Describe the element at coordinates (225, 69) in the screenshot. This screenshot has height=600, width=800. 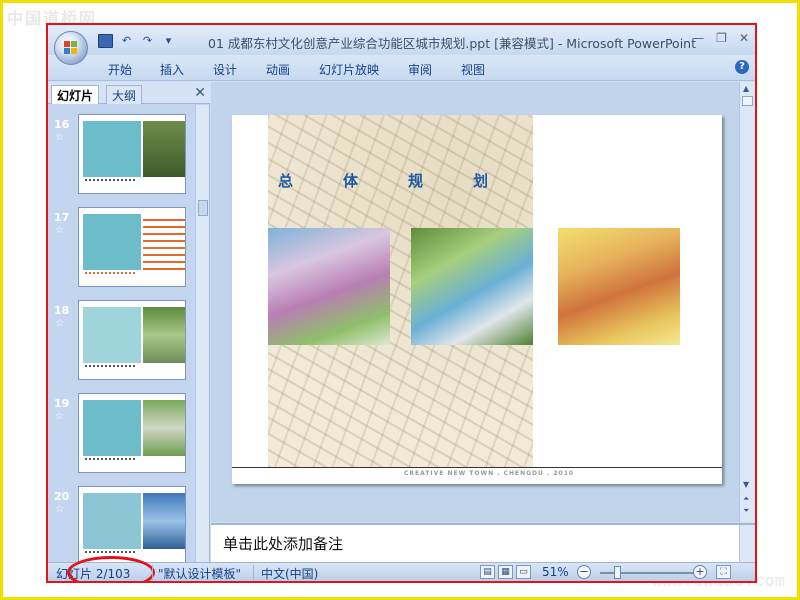
I see `tab-design: 设计` at that location.